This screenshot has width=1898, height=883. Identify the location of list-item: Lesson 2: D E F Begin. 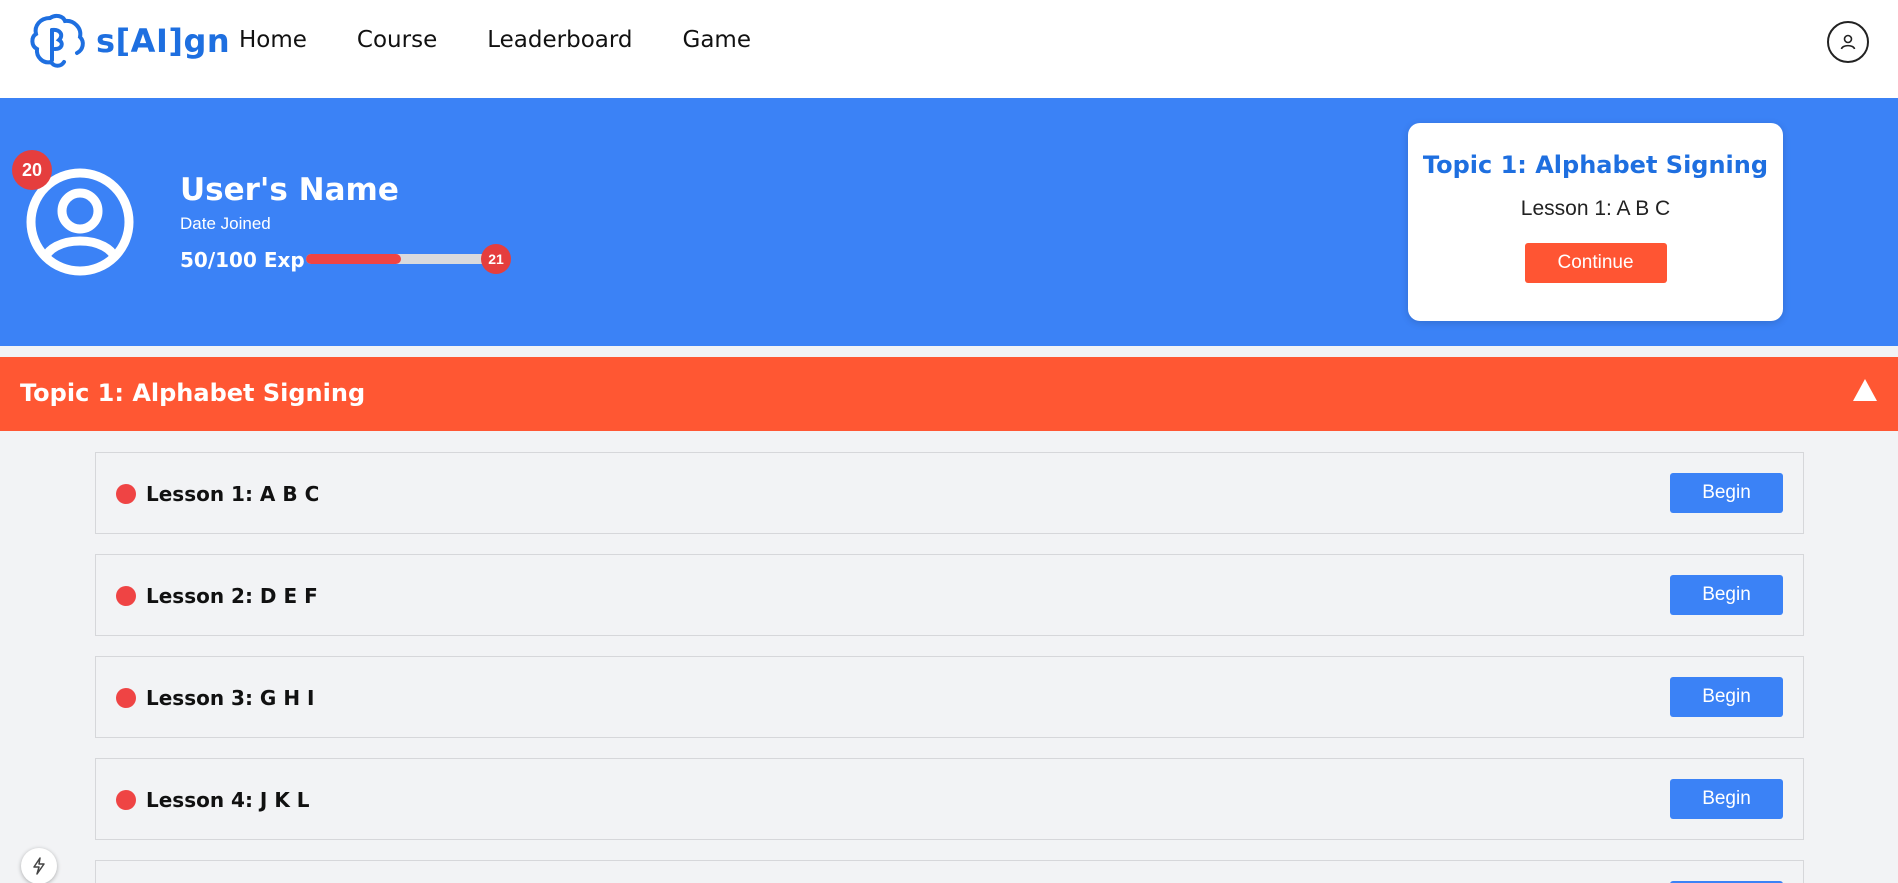
(949, 595).